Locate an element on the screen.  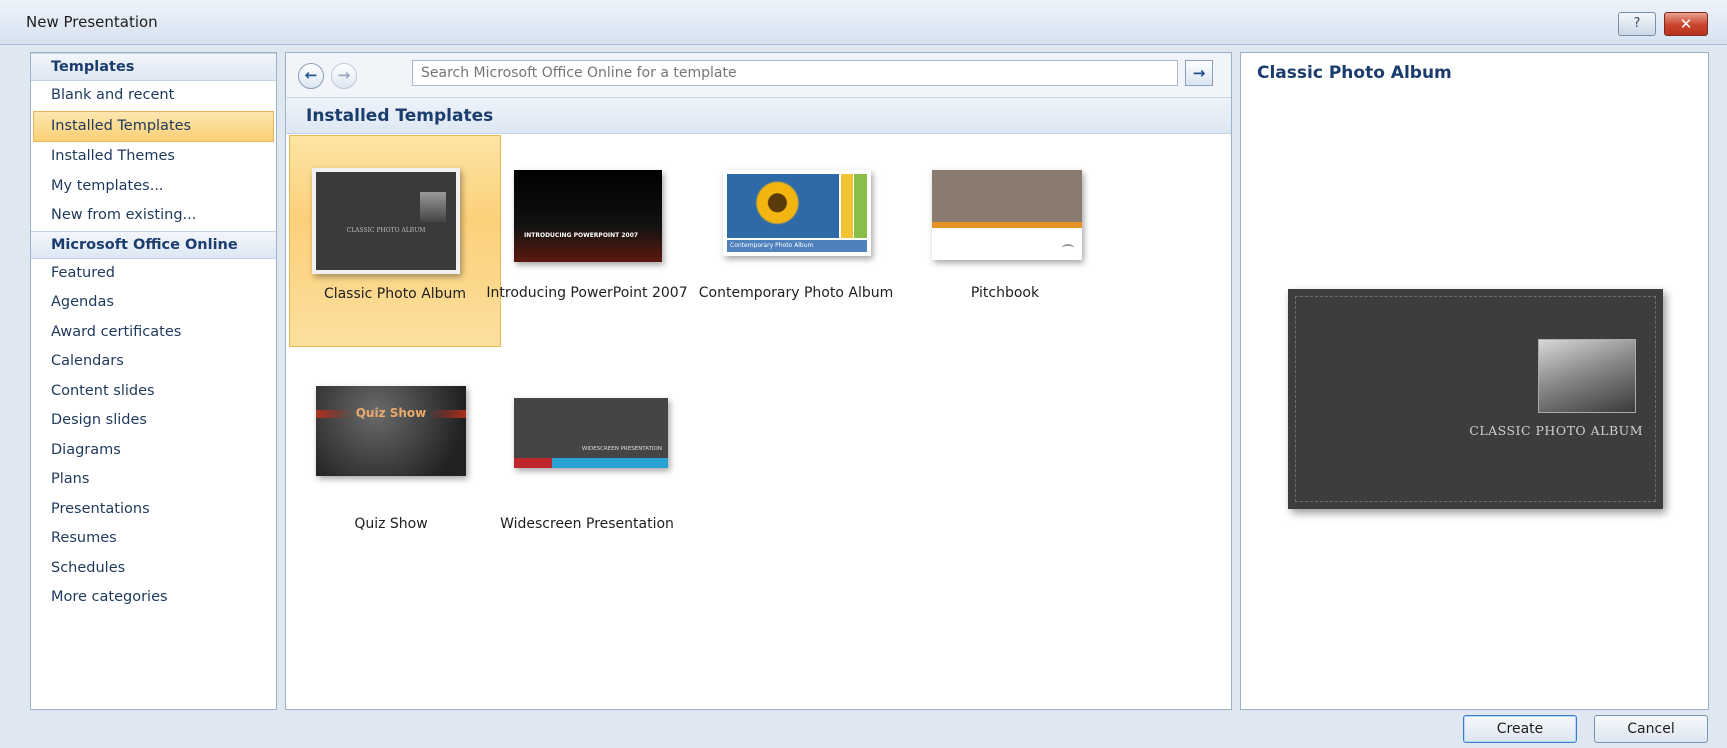
sidebar-header-templates: Templates is located at coordinates (153, 67).